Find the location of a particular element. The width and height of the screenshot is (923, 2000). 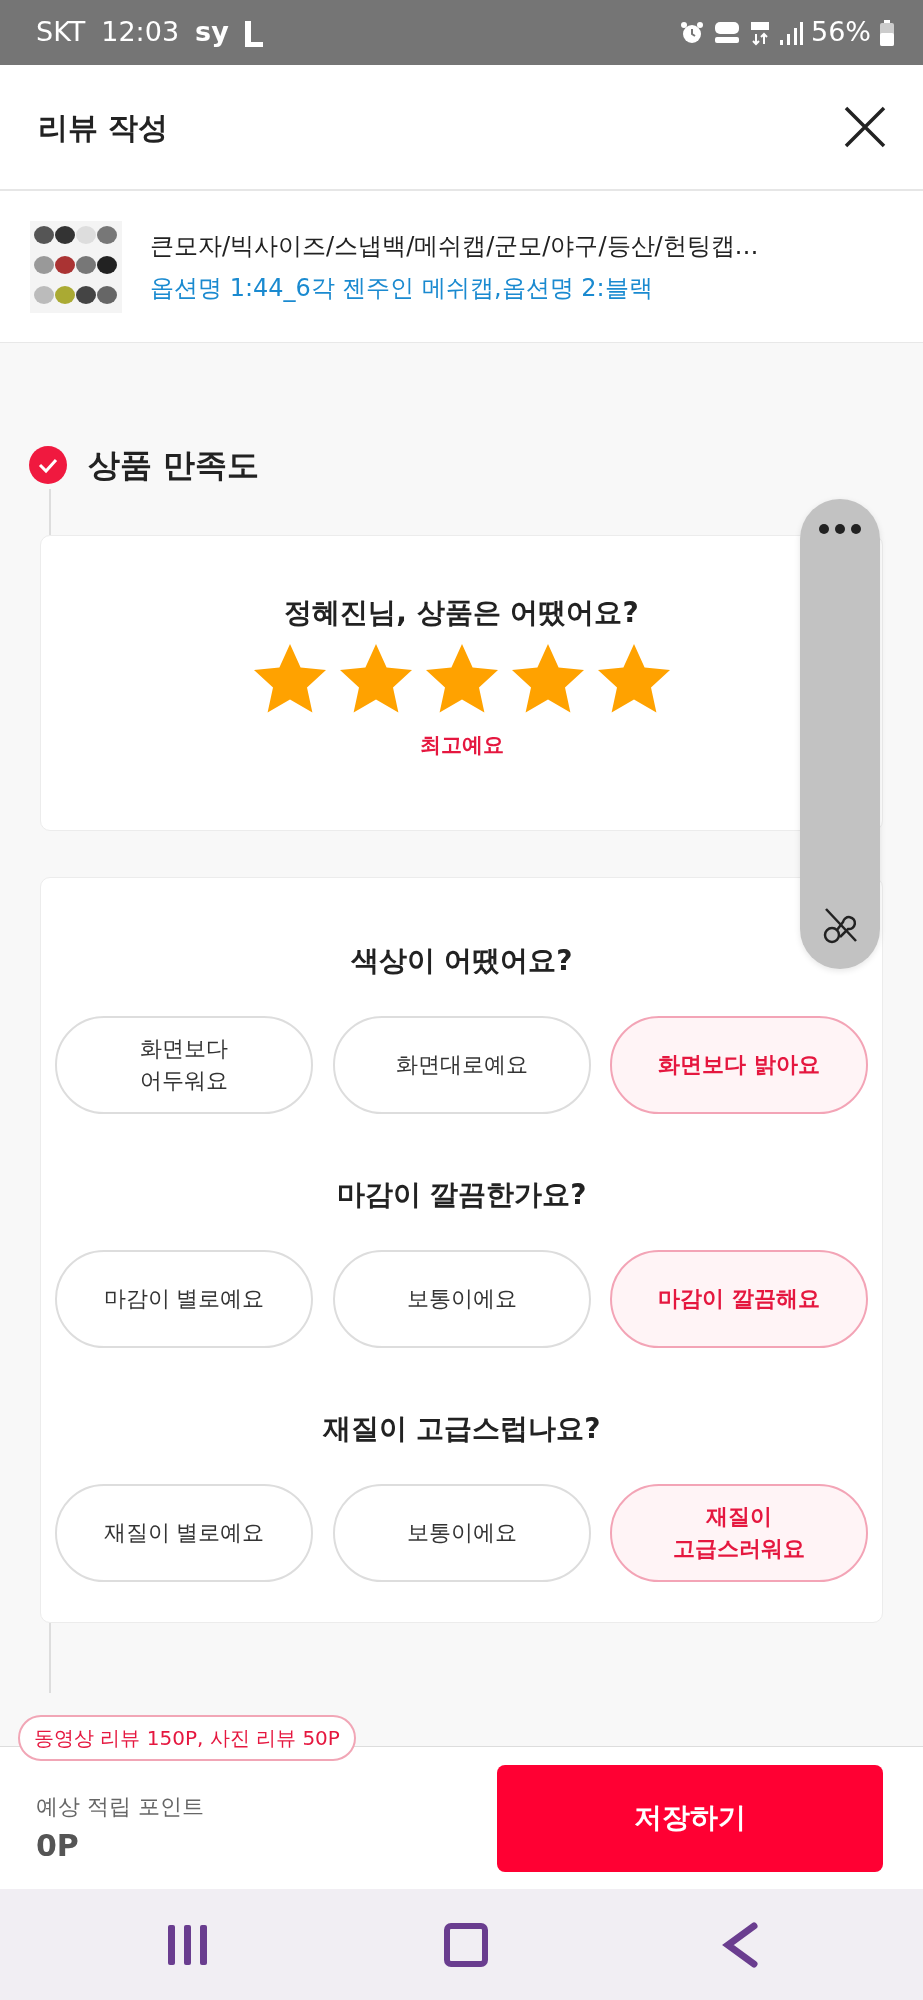

status-text: sy is located at coordinates (212, 32).